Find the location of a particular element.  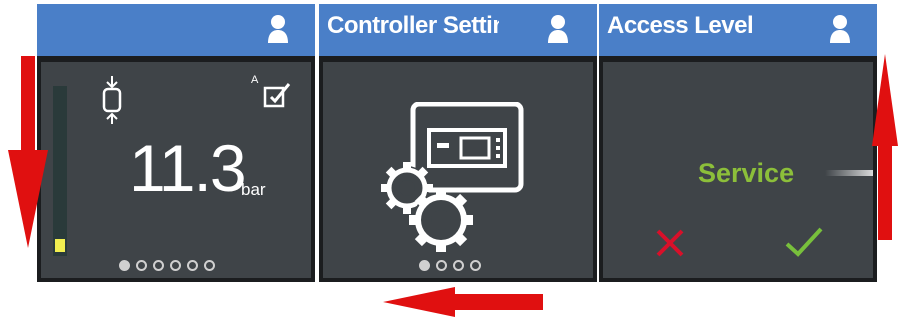

level-bar is located at coordinates (60, 171).